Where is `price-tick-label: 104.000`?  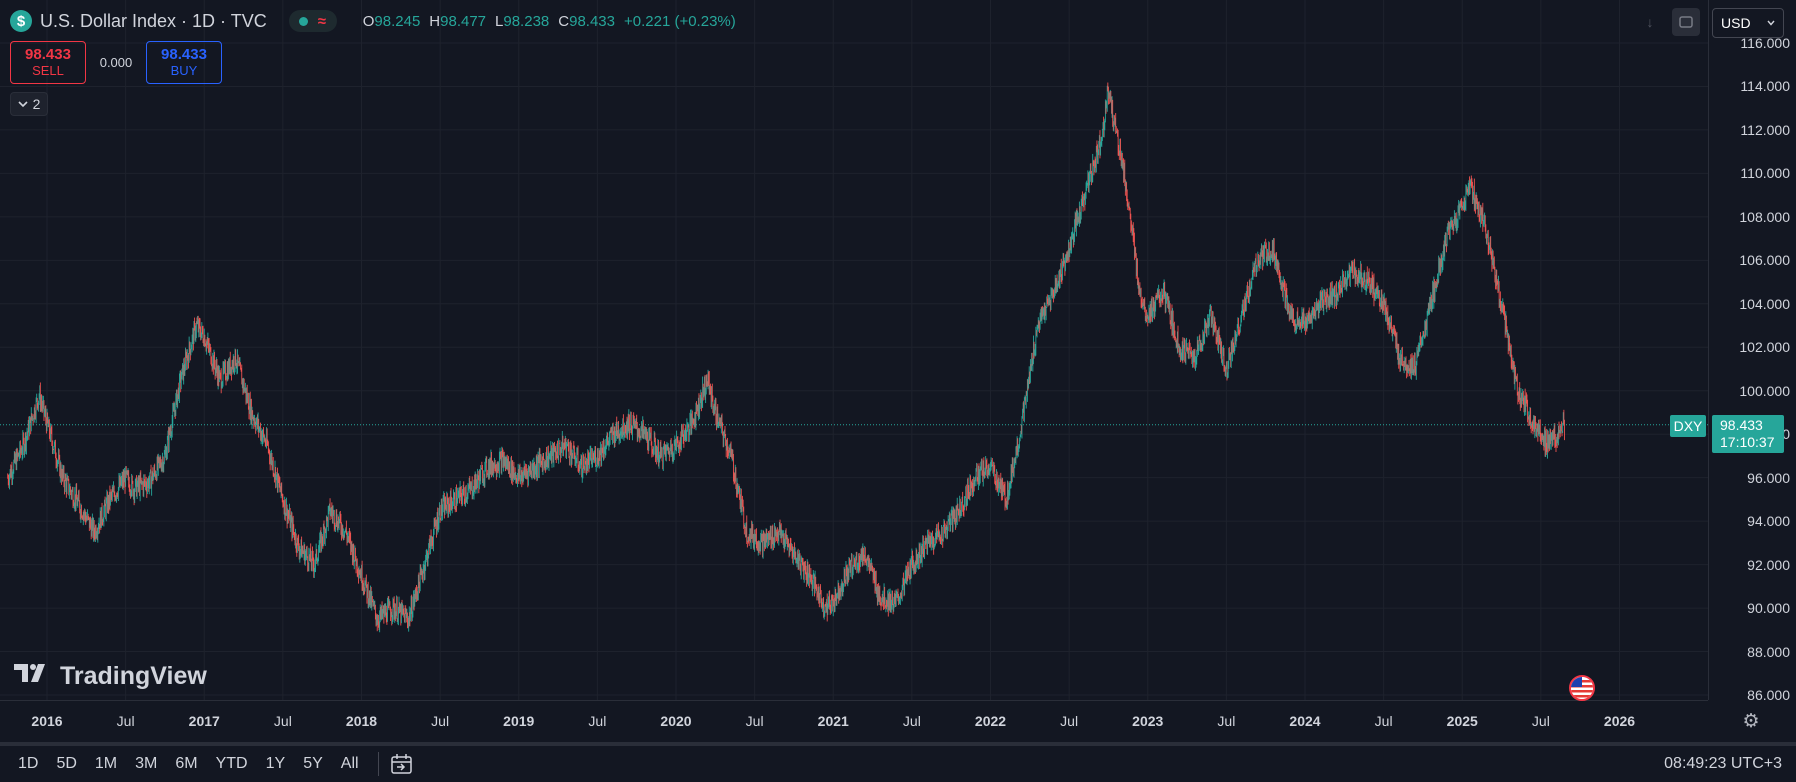
price-tick-label: 104.000 is located at coordinates (1764, 303).